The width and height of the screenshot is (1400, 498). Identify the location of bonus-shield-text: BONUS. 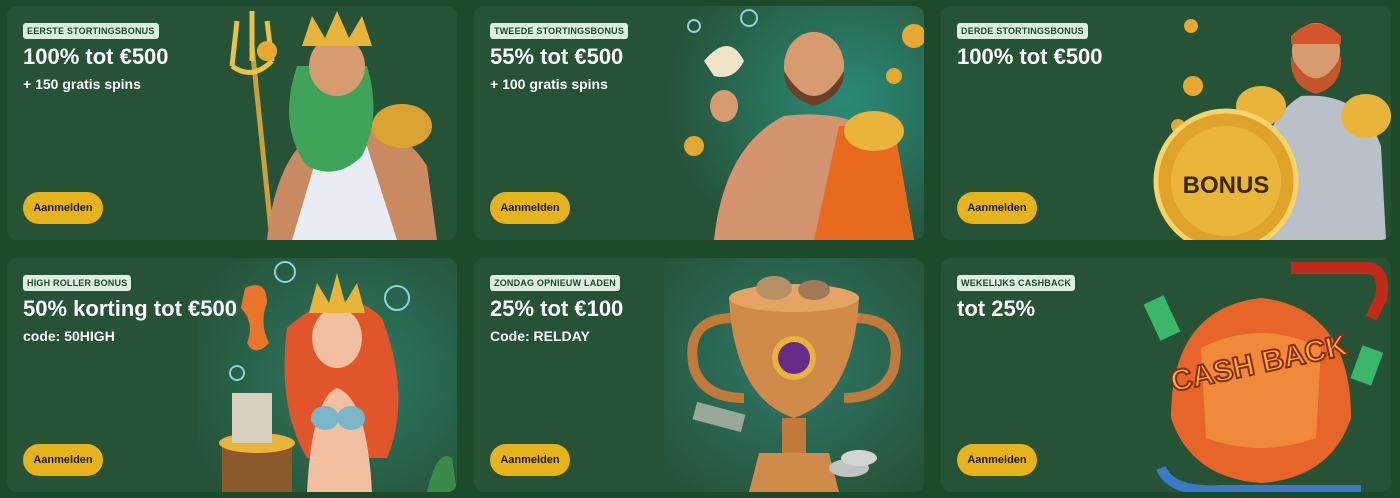
(1226, 185).